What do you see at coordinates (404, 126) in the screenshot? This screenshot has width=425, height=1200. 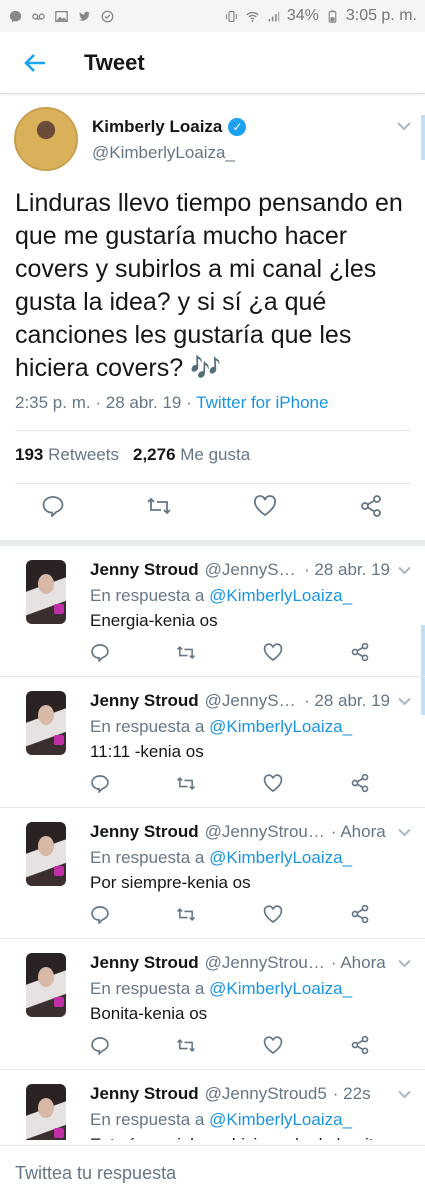 I see `tweet-menu-chevron-icon` at bounding box center [404, 126].